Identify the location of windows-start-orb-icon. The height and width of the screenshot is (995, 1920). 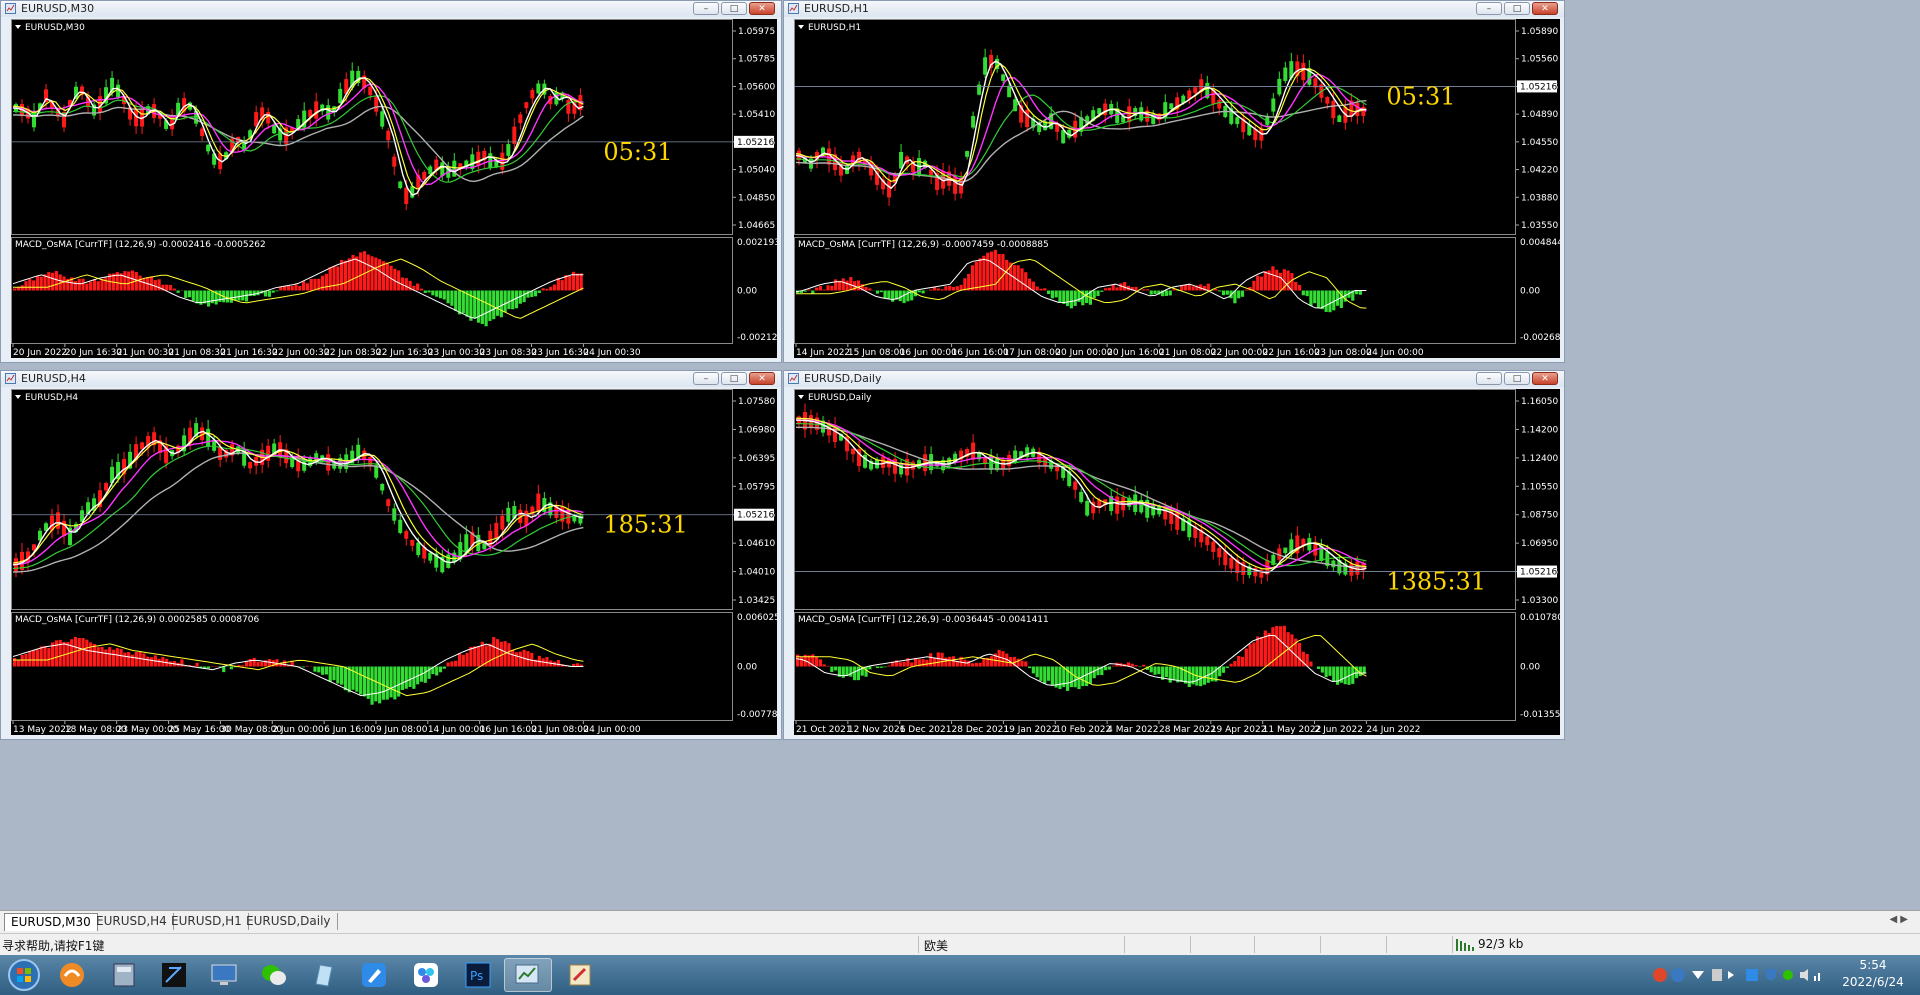
(24, 975).